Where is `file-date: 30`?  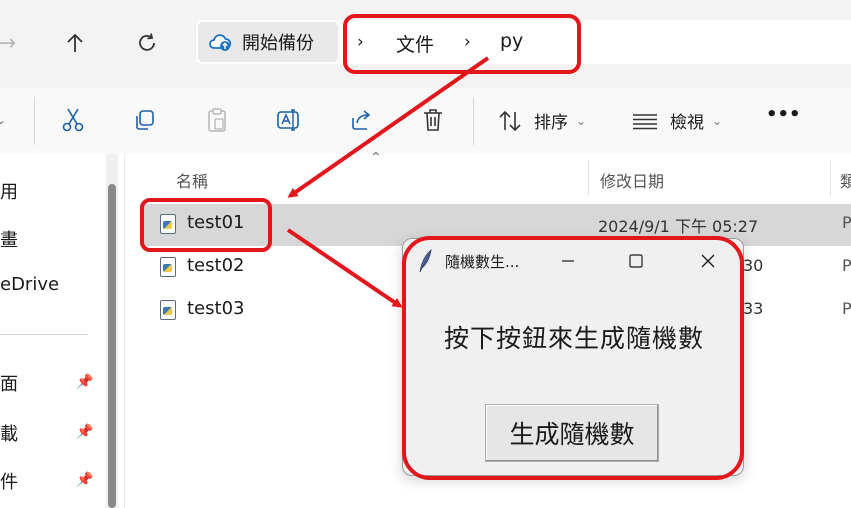 file-date: 30 is located at coordinates (753, 265).